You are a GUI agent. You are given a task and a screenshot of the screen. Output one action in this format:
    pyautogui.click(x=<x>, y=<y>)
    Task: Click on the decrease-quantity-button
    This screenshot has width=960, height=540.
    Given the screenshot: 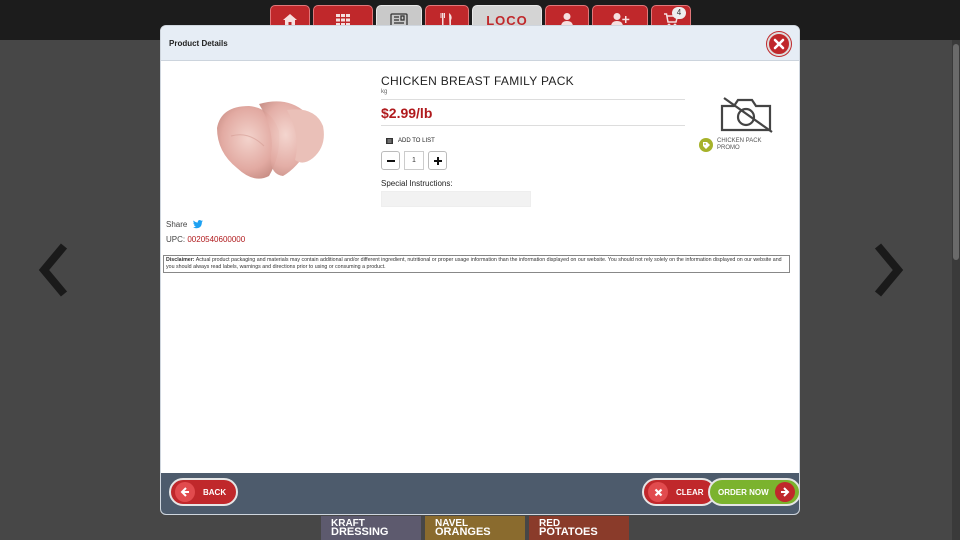 What is the action you would take?
    pyautogui.click(x=390, y=160)
    